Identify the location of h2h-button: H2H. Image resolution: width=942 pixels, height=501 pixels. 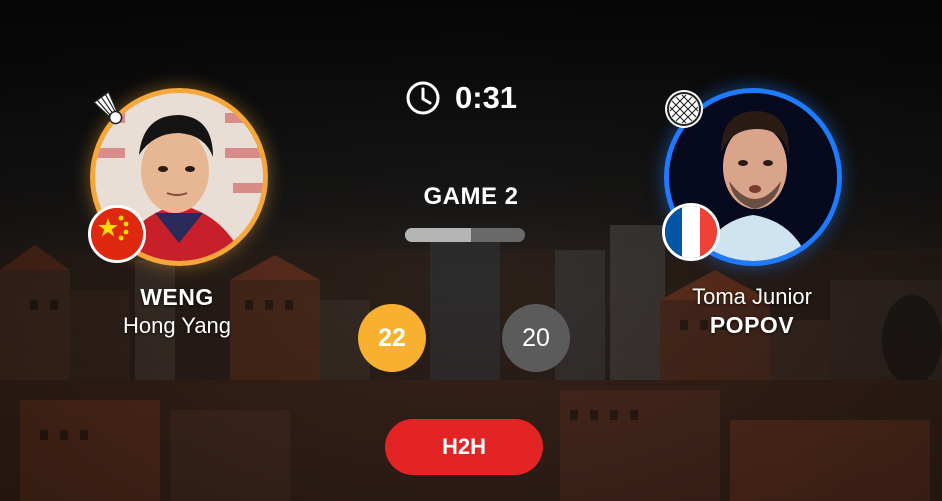
(464, 447).